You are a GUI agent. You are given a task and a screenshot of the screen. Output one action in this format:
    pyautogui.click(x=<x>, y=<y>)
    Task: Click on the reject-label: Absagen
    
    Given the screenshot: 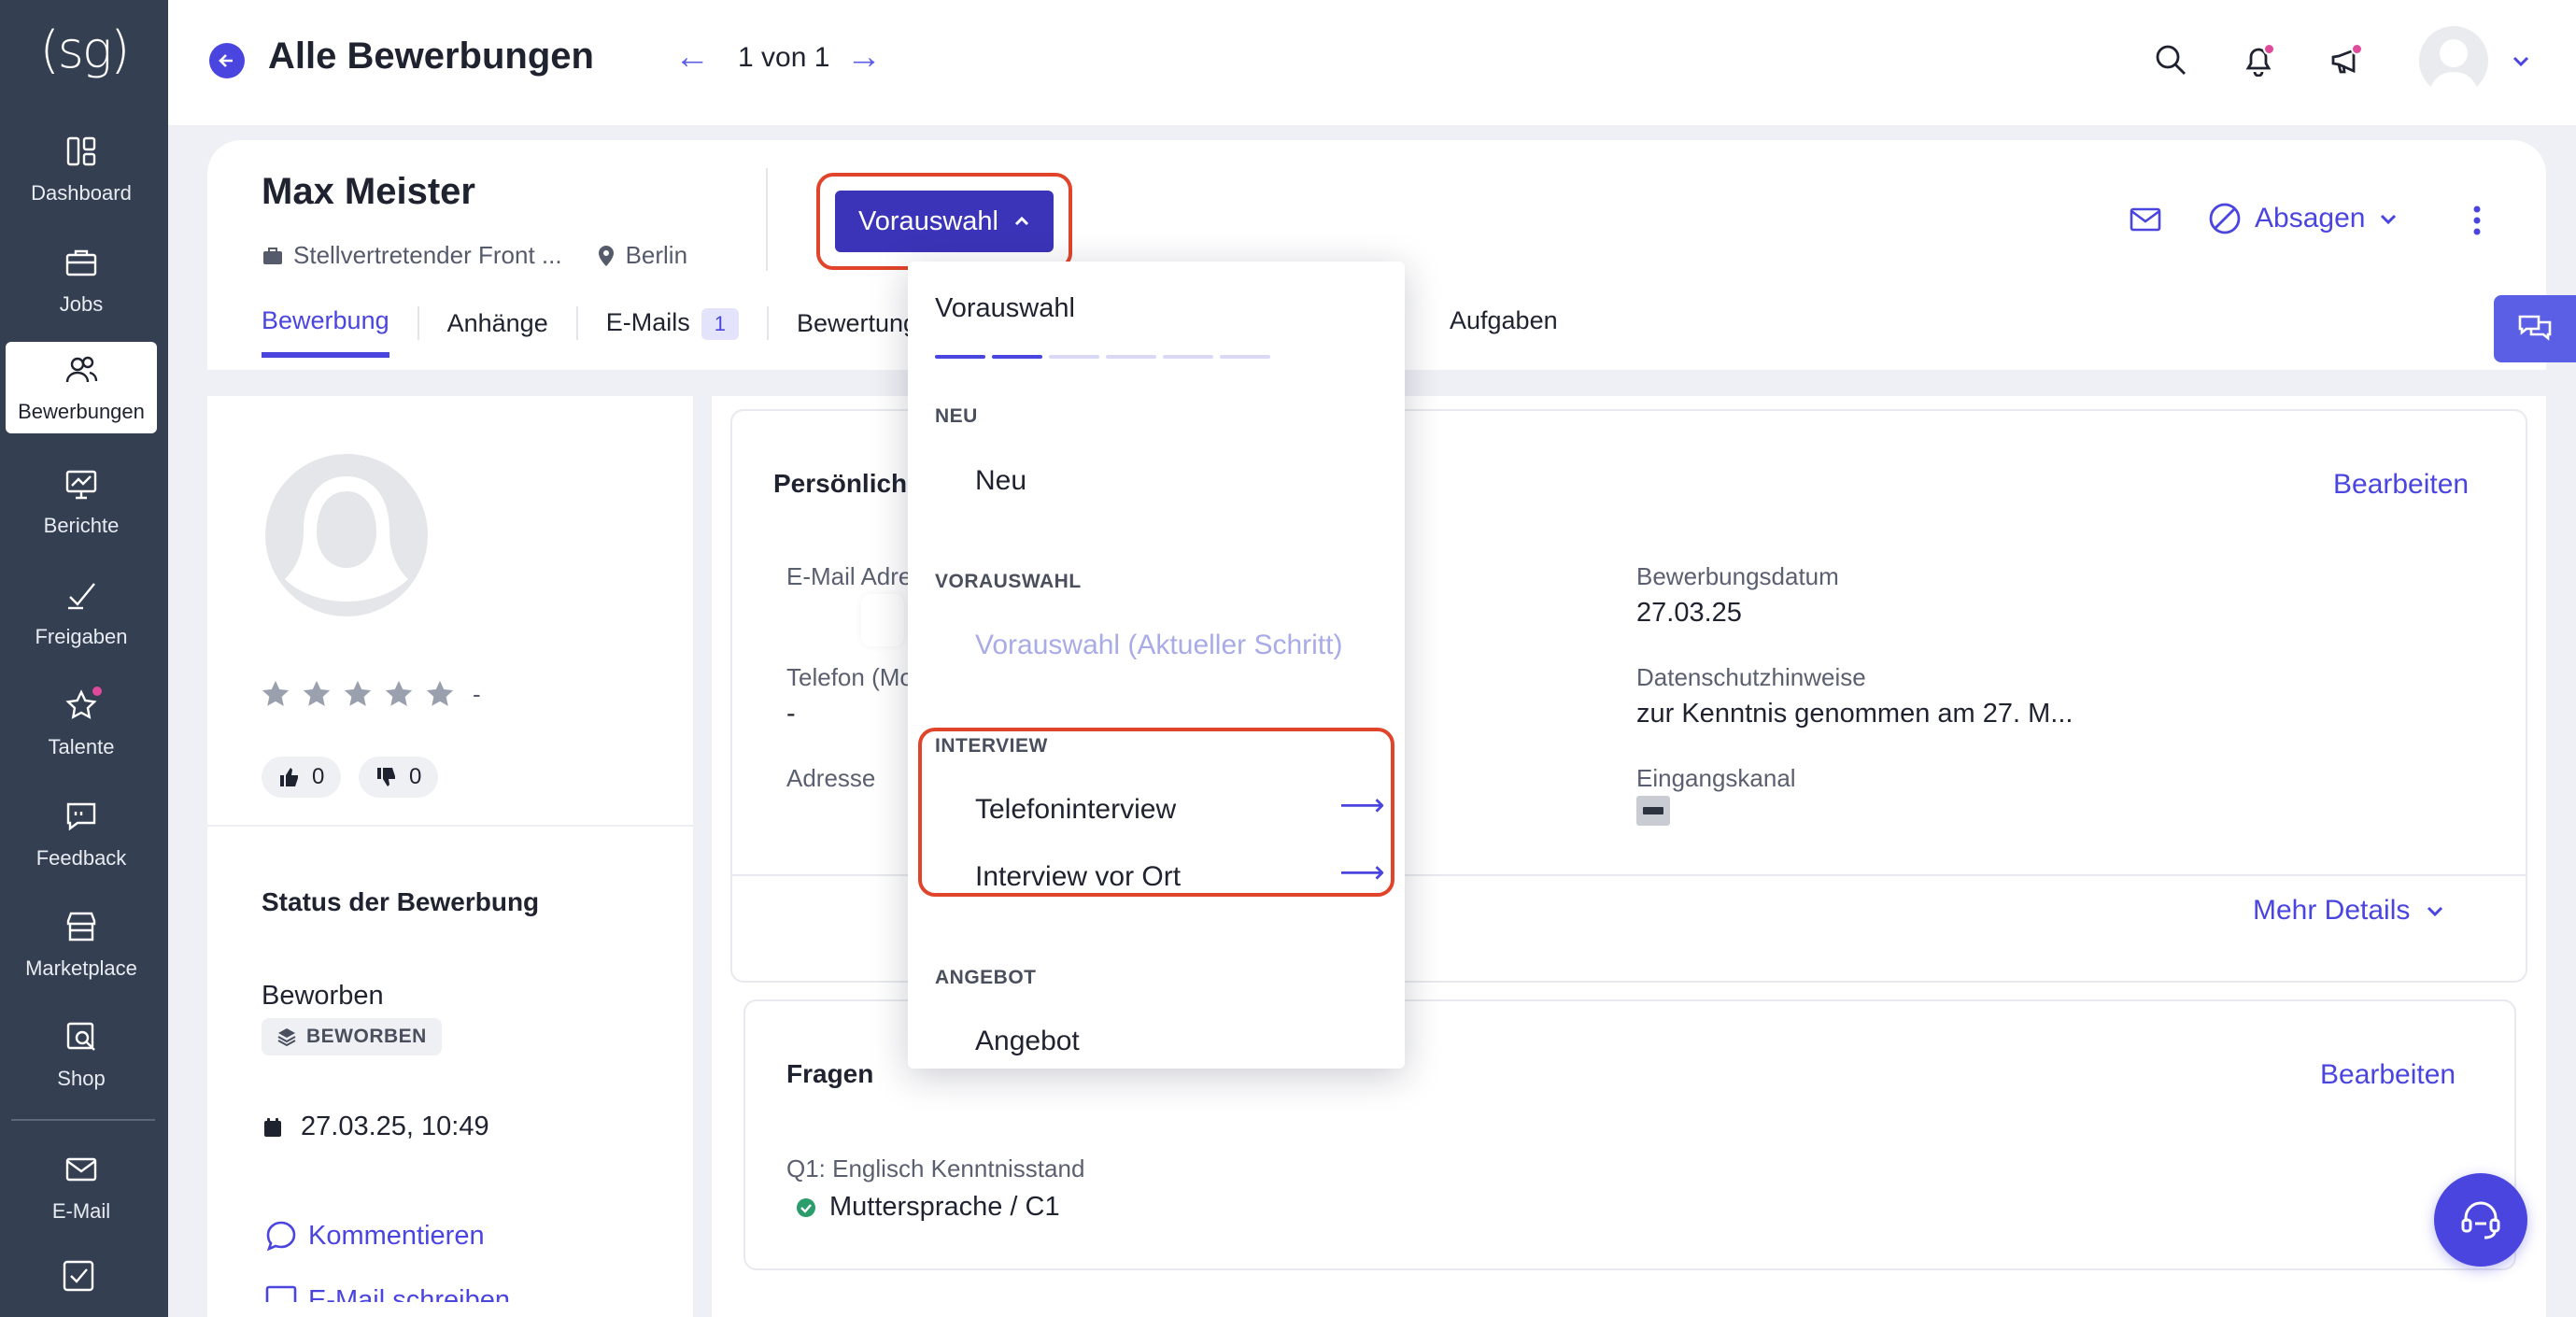 What is the action you would take?
    pyautogui.click(x=2310, y=218)
    